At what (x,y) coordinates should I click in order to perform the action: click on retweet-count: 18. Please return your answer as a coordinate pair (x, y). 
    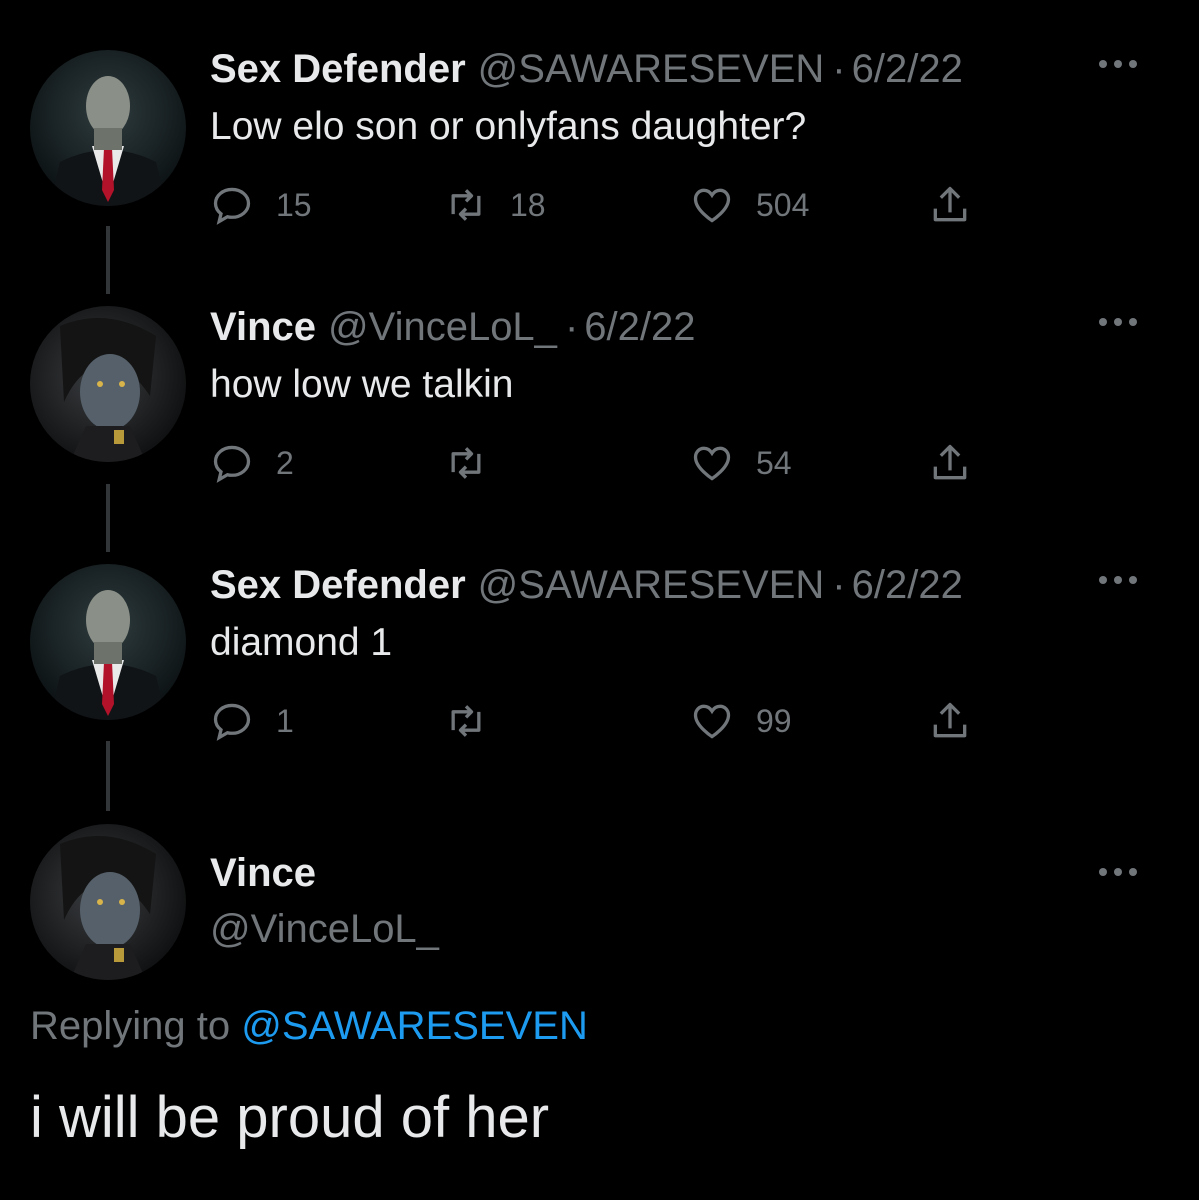
    Looking at the image, I should click on (528, 204).